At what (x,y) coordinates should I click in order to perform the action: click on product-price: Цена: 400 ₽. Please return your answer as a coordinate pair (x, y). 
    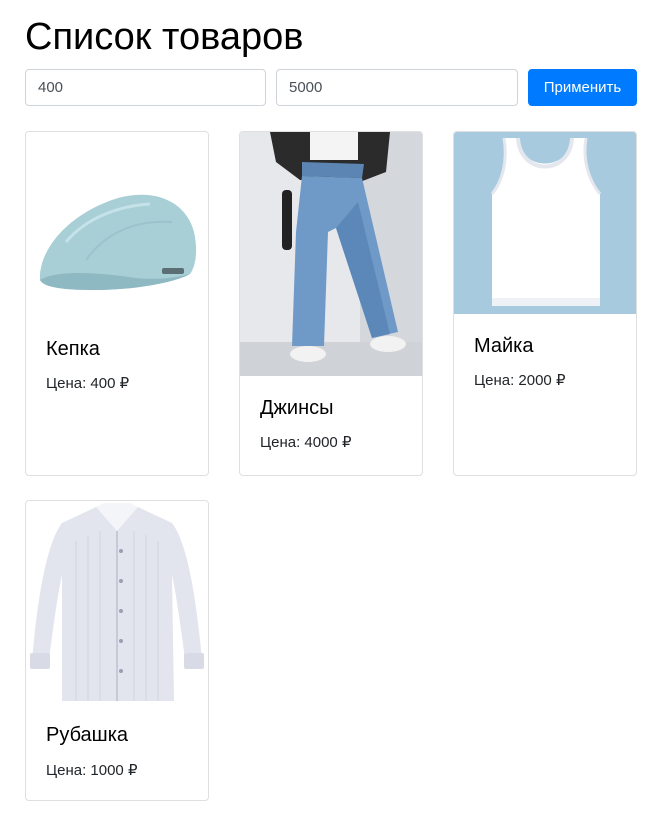
    Looking at the image, I should click on (117, 384).